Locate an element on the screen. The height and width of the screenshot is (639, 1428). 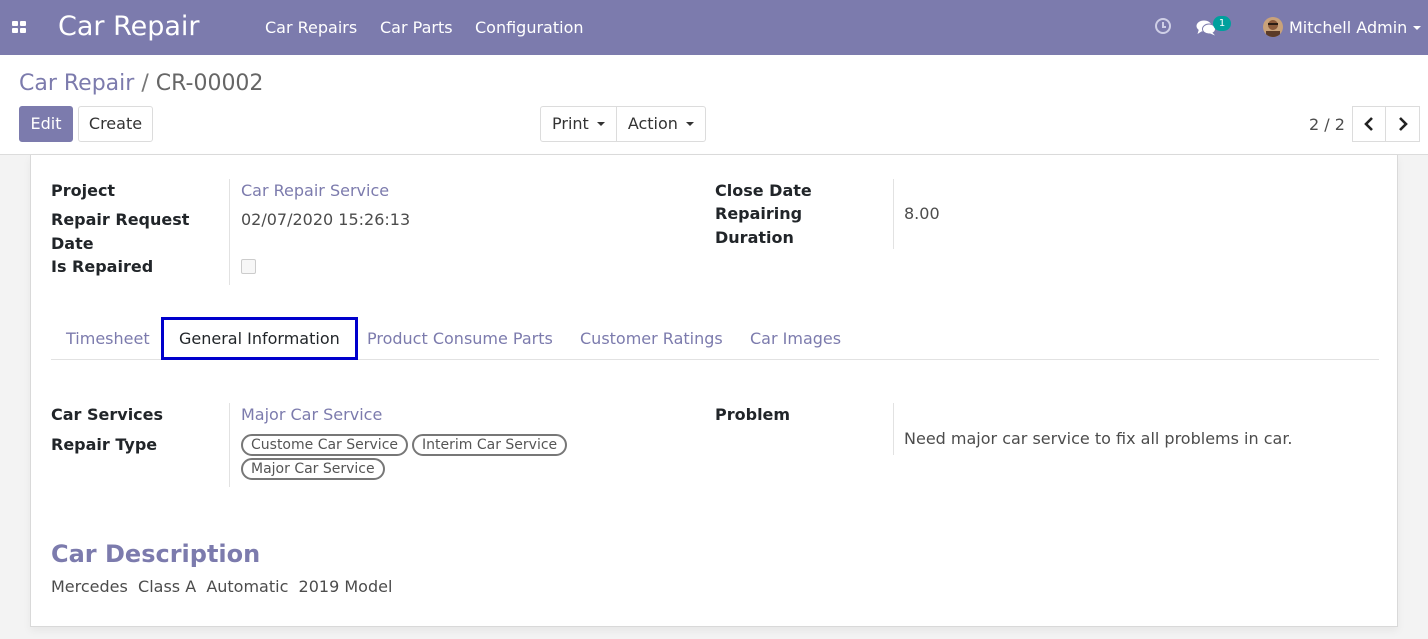
pager-previous-button is located at coordinates (1369, 124).